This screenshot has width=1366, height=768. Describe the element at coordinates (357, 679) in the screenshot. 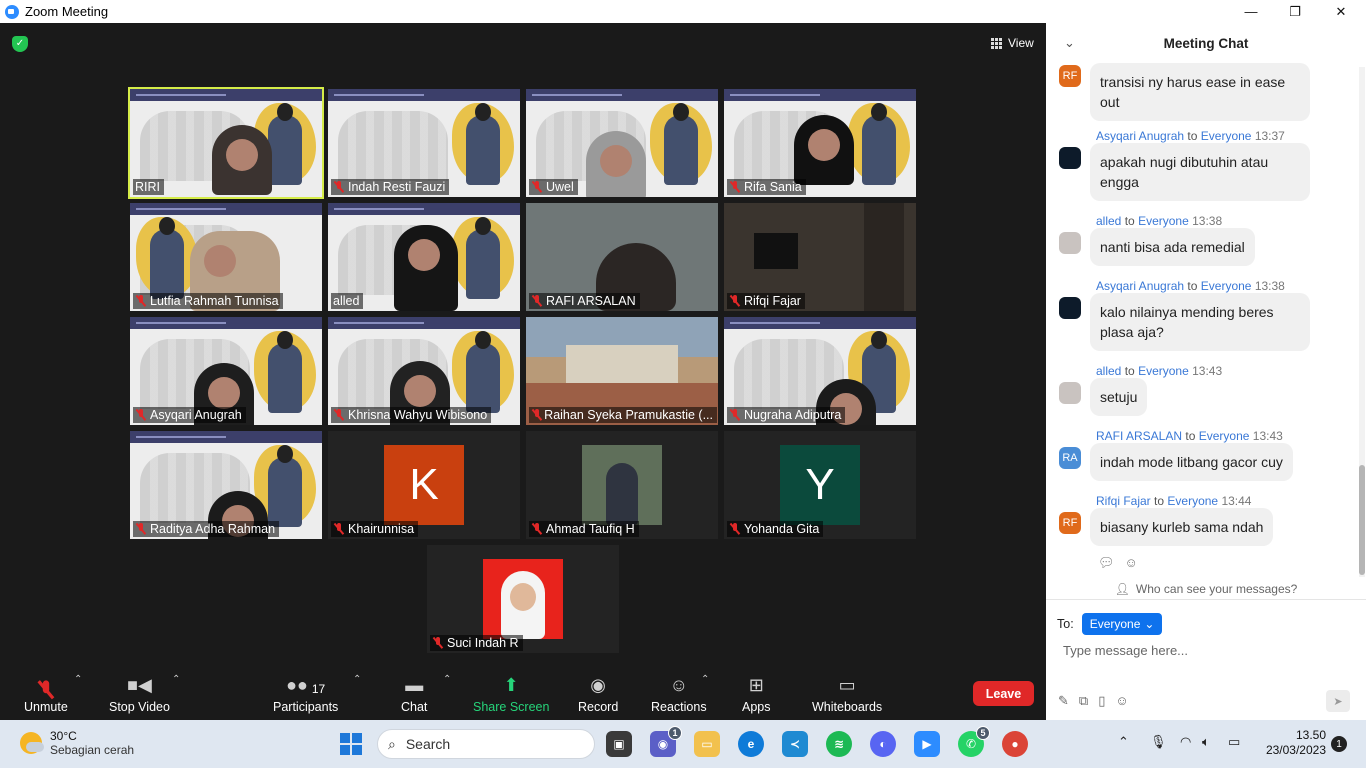

I see `participants-options-caret: ⌃` at that location.